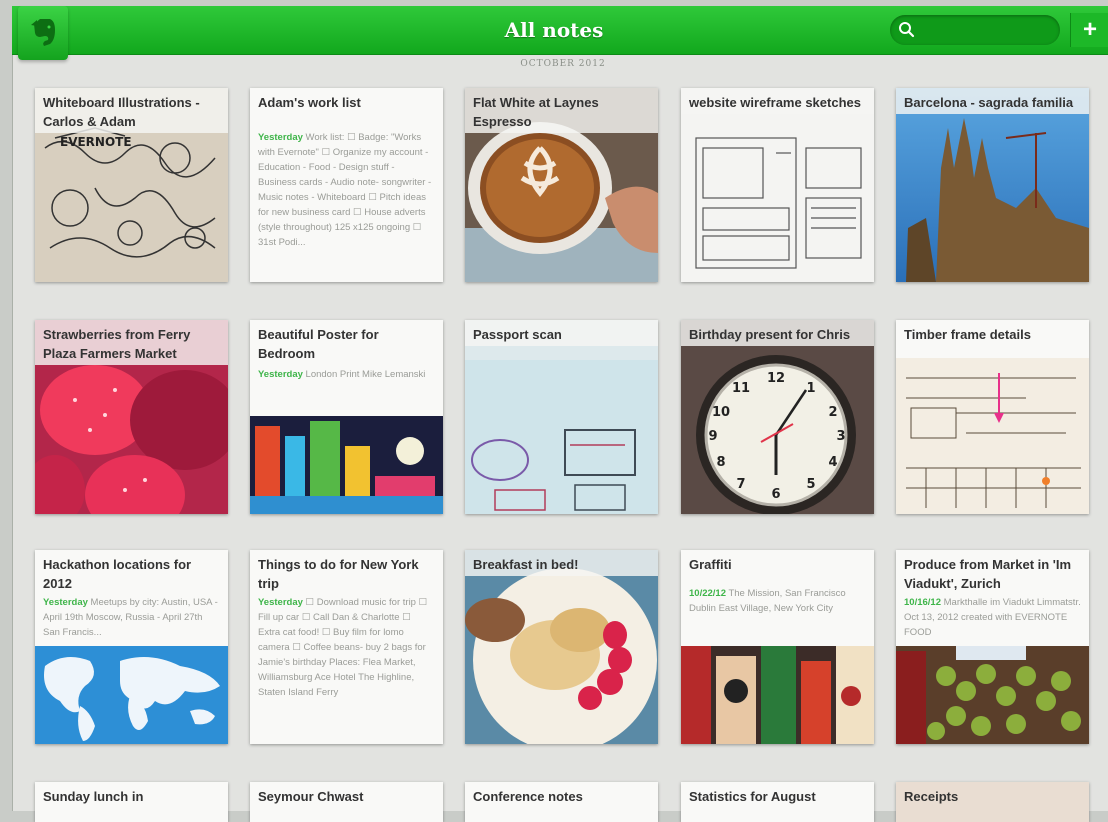  What do you see at coordinates (309, 102) in the screenshot?
I see `note-title: Adam's work list` at bounding box center [309, 102].